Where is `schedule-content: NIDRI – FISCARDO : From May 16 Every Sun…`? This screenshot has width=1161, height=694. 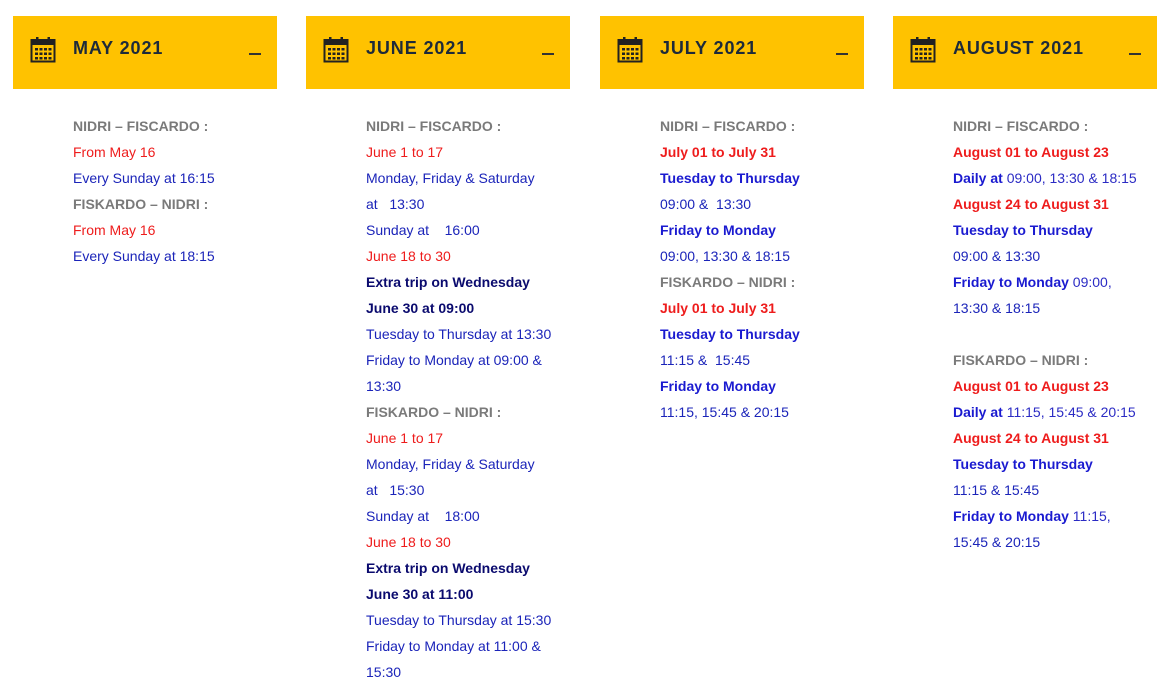 schedule-content: NIDRI – FISCARDO : From May 16 Every Sun… is located at coordinates (145, 179).